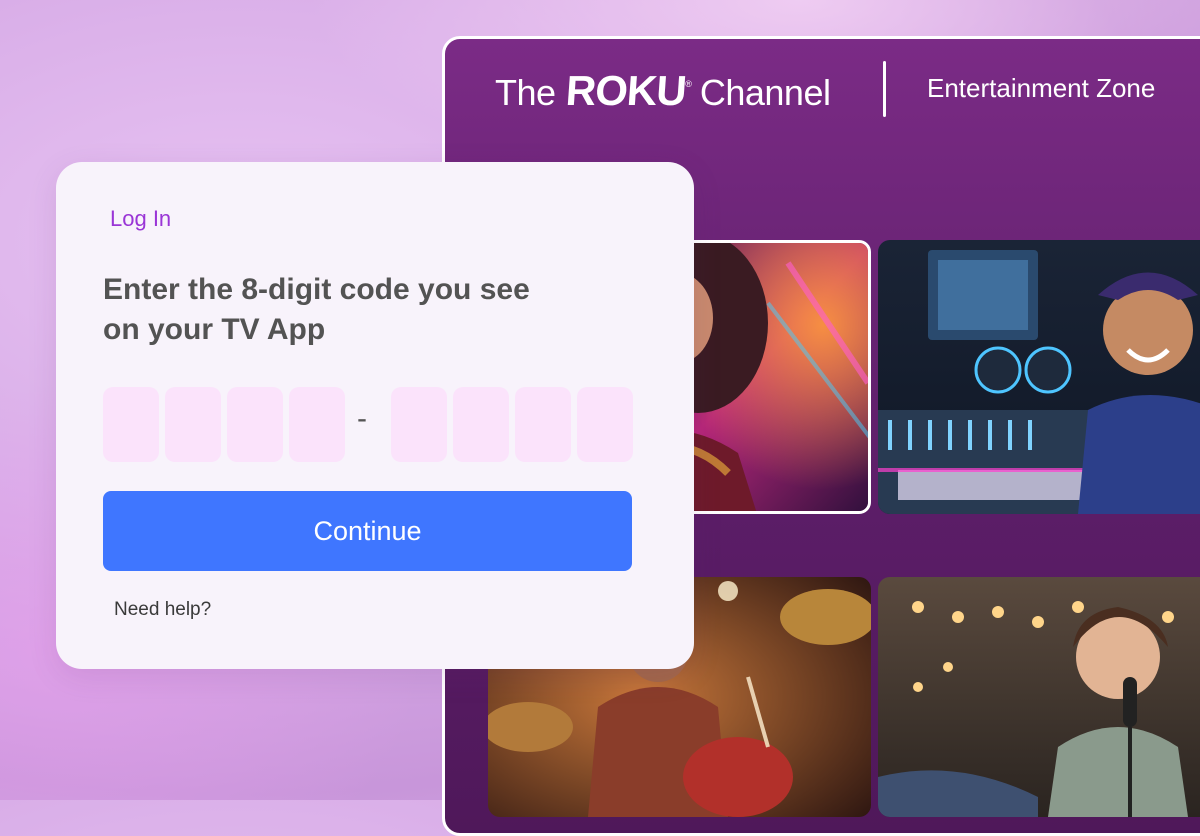 This screenshot has height=836, width=1200. I want to click on zone-label: Entertainment Zone, so click(1041, 88).